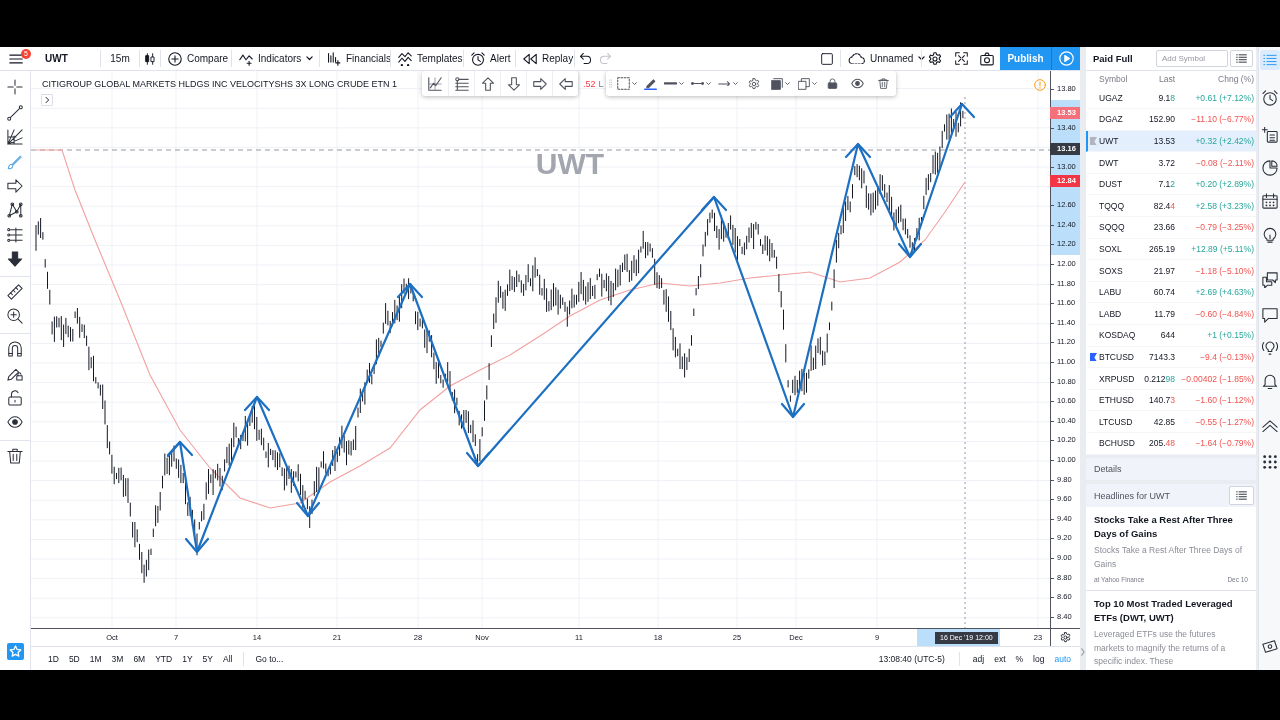  Describe the element at coordinates (355, 58) in the screenshot. I see `financials-button: Financials` at that location.